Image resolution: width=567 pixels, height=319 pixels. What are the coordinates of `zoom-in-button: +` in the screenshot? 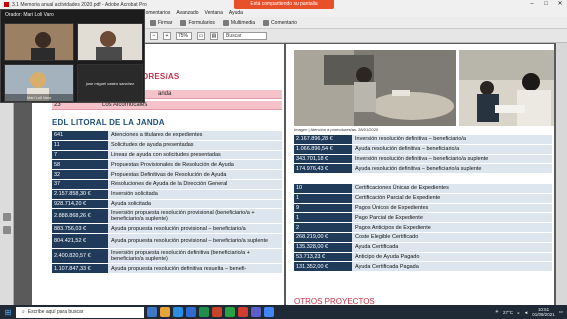 It's located at (167, 35).